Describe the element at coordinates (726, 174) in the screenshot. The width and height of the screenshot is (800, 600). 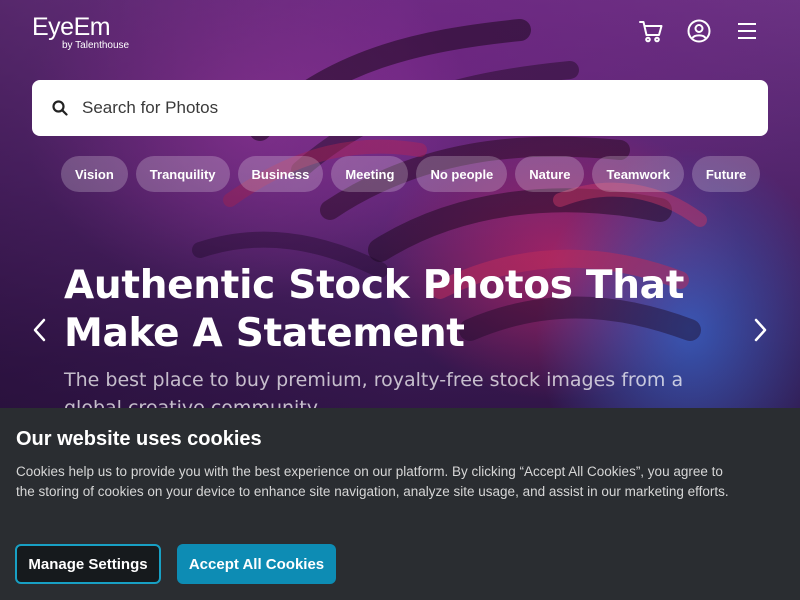
I see `chip-future: Future` at that location.